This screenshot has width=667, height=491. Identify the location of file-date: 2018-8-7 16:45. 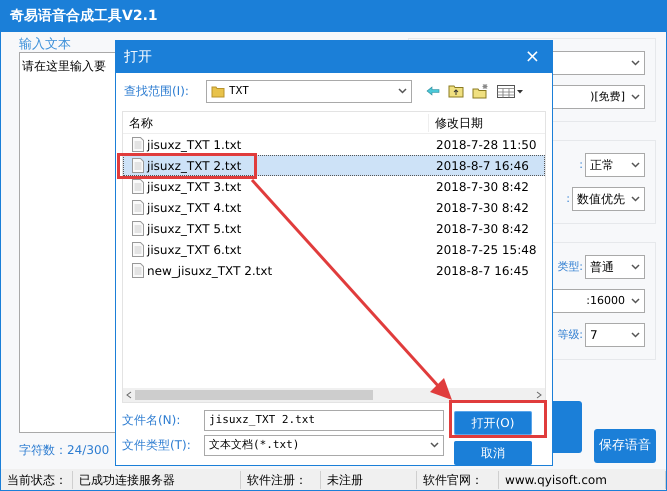
(482, 271).